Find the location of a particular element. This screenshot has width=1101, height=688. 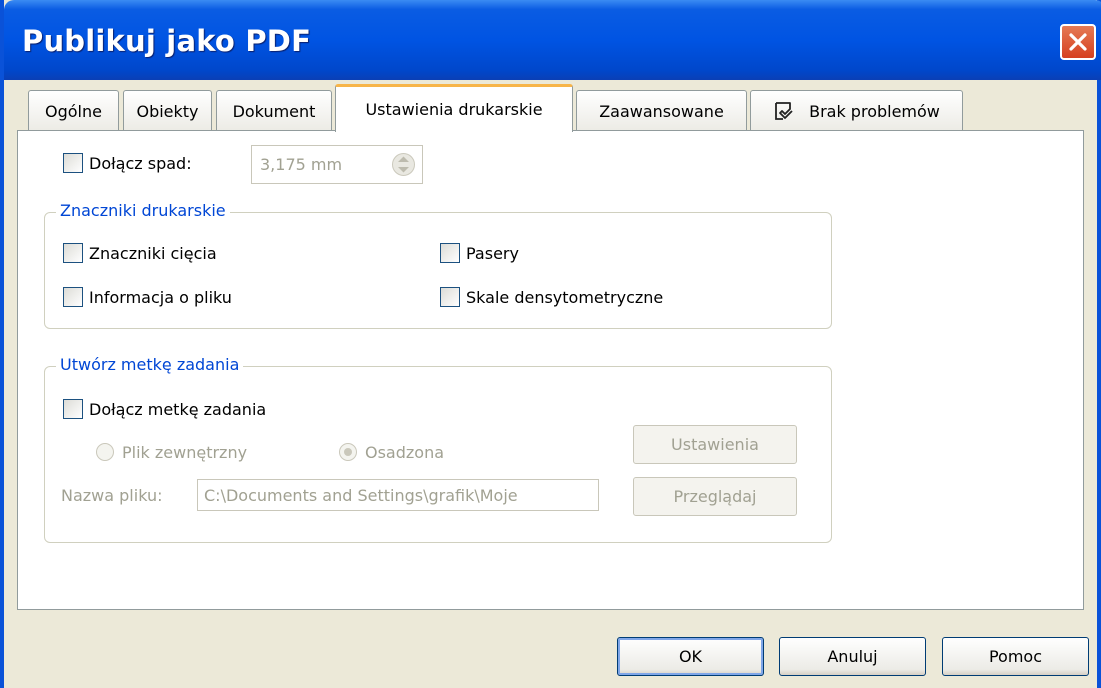

file-info-label: Informacja o pliku is located at coordinates (160, 297).